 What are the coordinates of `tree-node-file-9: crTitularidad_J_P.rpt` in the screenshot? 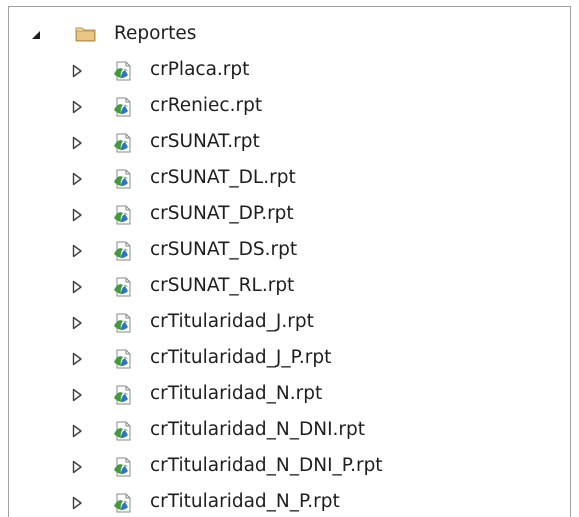 It's located at (289, 359).